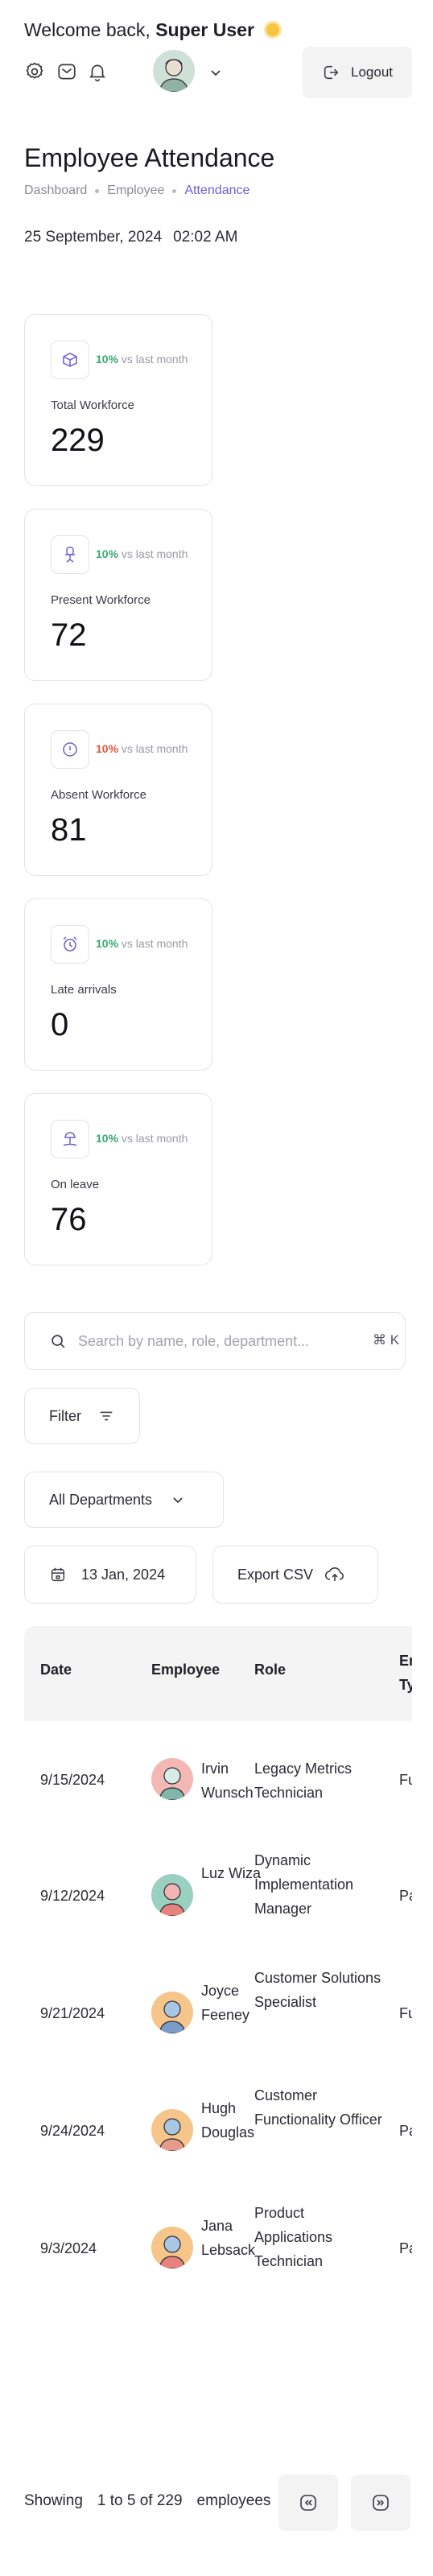 This screenshot has width=433, height=2576. Describe the element at coordinates (53, 2500) in the screenshot. I see `pagination-prefix: Showing` at that location.